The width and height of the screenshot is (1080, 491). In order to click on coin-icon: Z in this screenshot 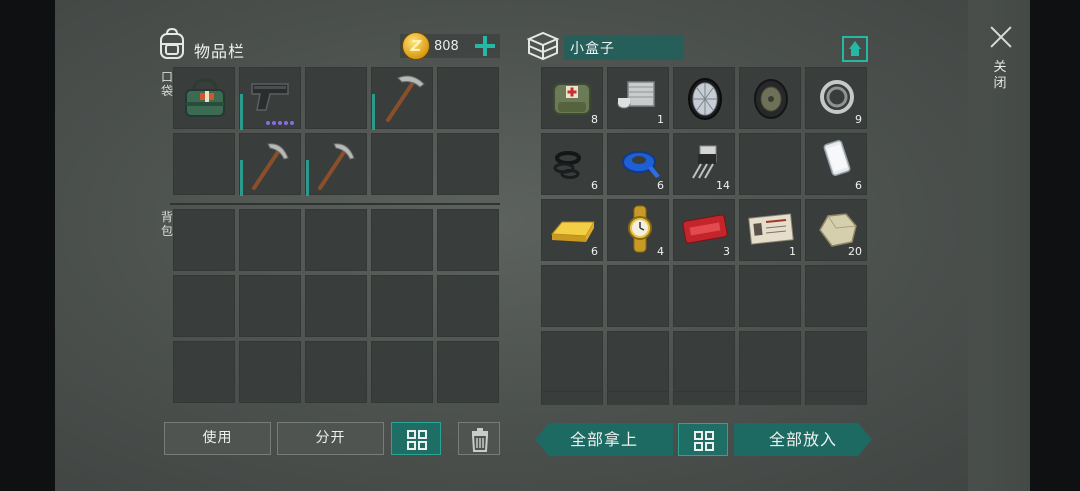, I will do `click(416, 46)`.